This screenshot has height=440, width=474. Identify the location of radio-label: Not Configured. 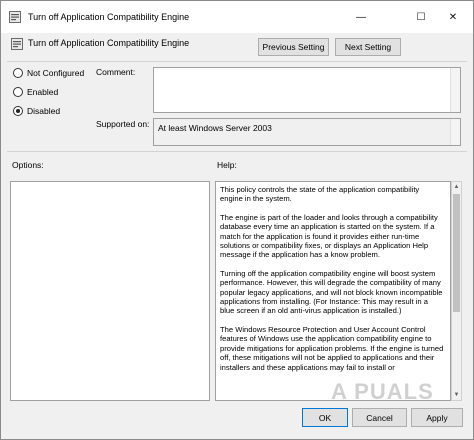
(56, 73).